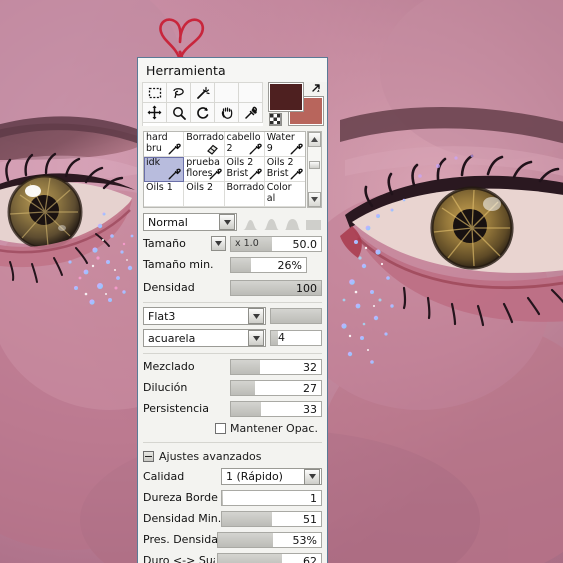  What do you see at coordinates (284, 144) in the screenshot?
I see `brush-cell: Water 9` at bounding box center [284, 144].